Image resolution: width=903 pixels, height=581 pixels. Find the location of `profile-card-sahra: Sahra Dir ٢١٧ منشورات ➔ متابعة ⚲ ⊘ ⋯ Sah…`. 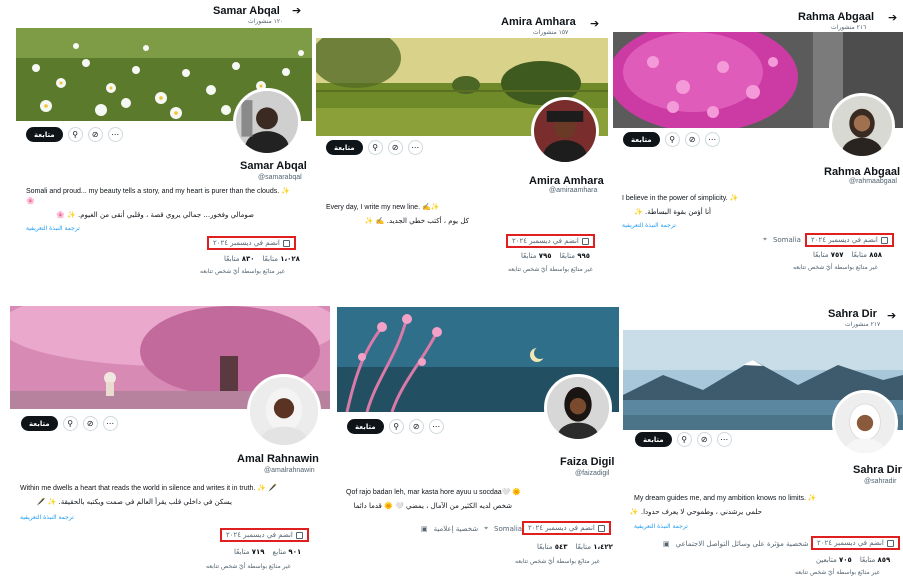

profile-card-sahra: Sahra Dir ٢١٧ منشورات ➔ متابعة ⚲ ⊘ ⋯ Sah… is located at coordinates (763, 442).